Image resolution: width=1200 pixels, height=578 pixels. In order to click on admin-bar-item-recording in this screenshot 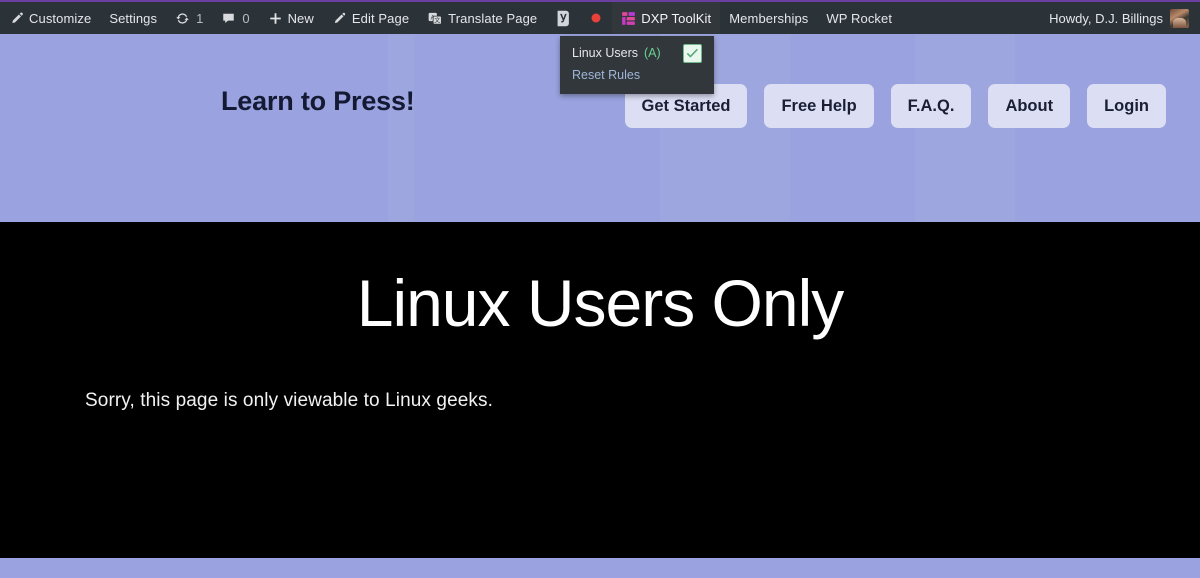, I will do `click(596, 18)`.